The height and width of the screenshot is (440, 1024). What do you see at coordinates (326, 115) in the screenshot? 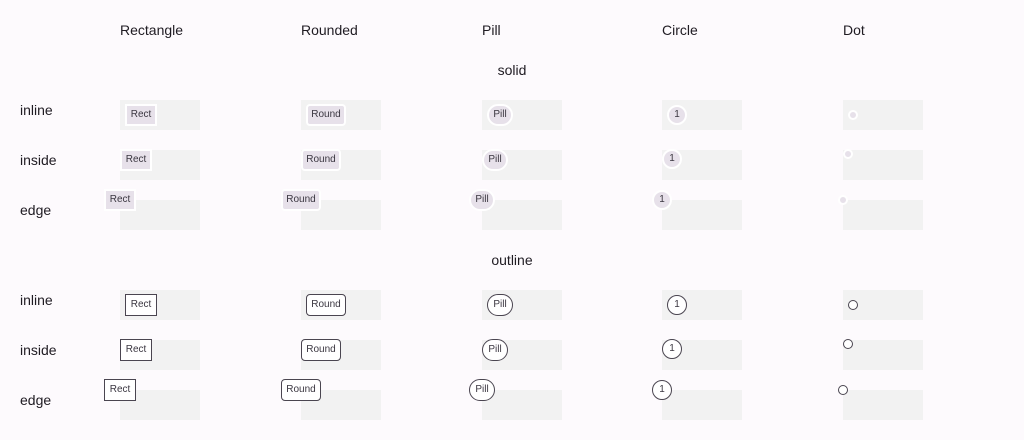
I see `badge-solid-rounded-inline: Round` at bounding box center [326, 115].